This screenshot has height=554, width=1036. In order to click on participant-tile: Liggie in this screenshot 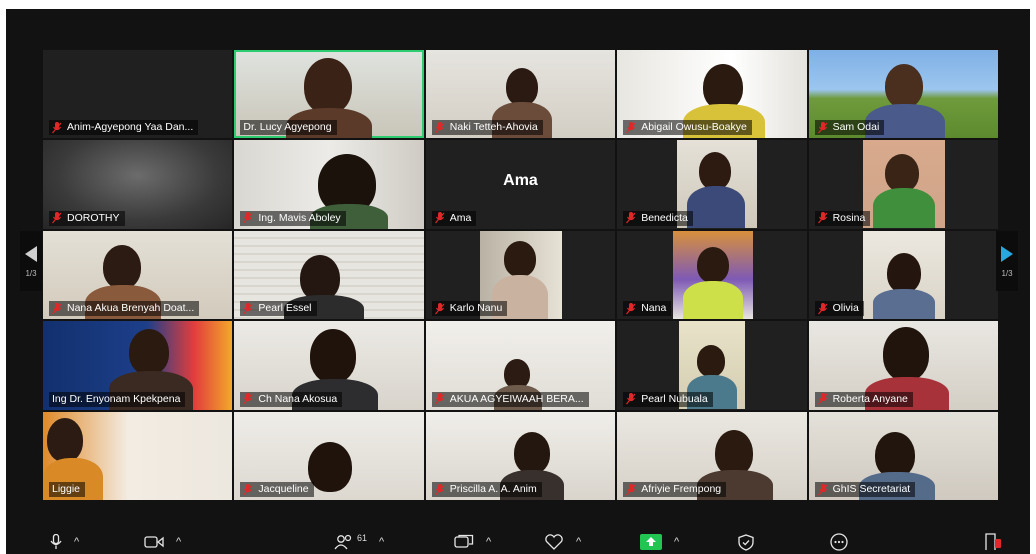, I will do `click(138, 455)`.